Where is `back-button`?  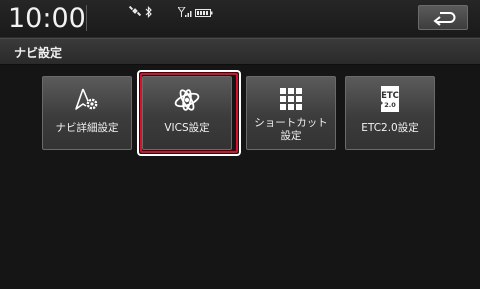
back-button is located at coordinates (443, 17).